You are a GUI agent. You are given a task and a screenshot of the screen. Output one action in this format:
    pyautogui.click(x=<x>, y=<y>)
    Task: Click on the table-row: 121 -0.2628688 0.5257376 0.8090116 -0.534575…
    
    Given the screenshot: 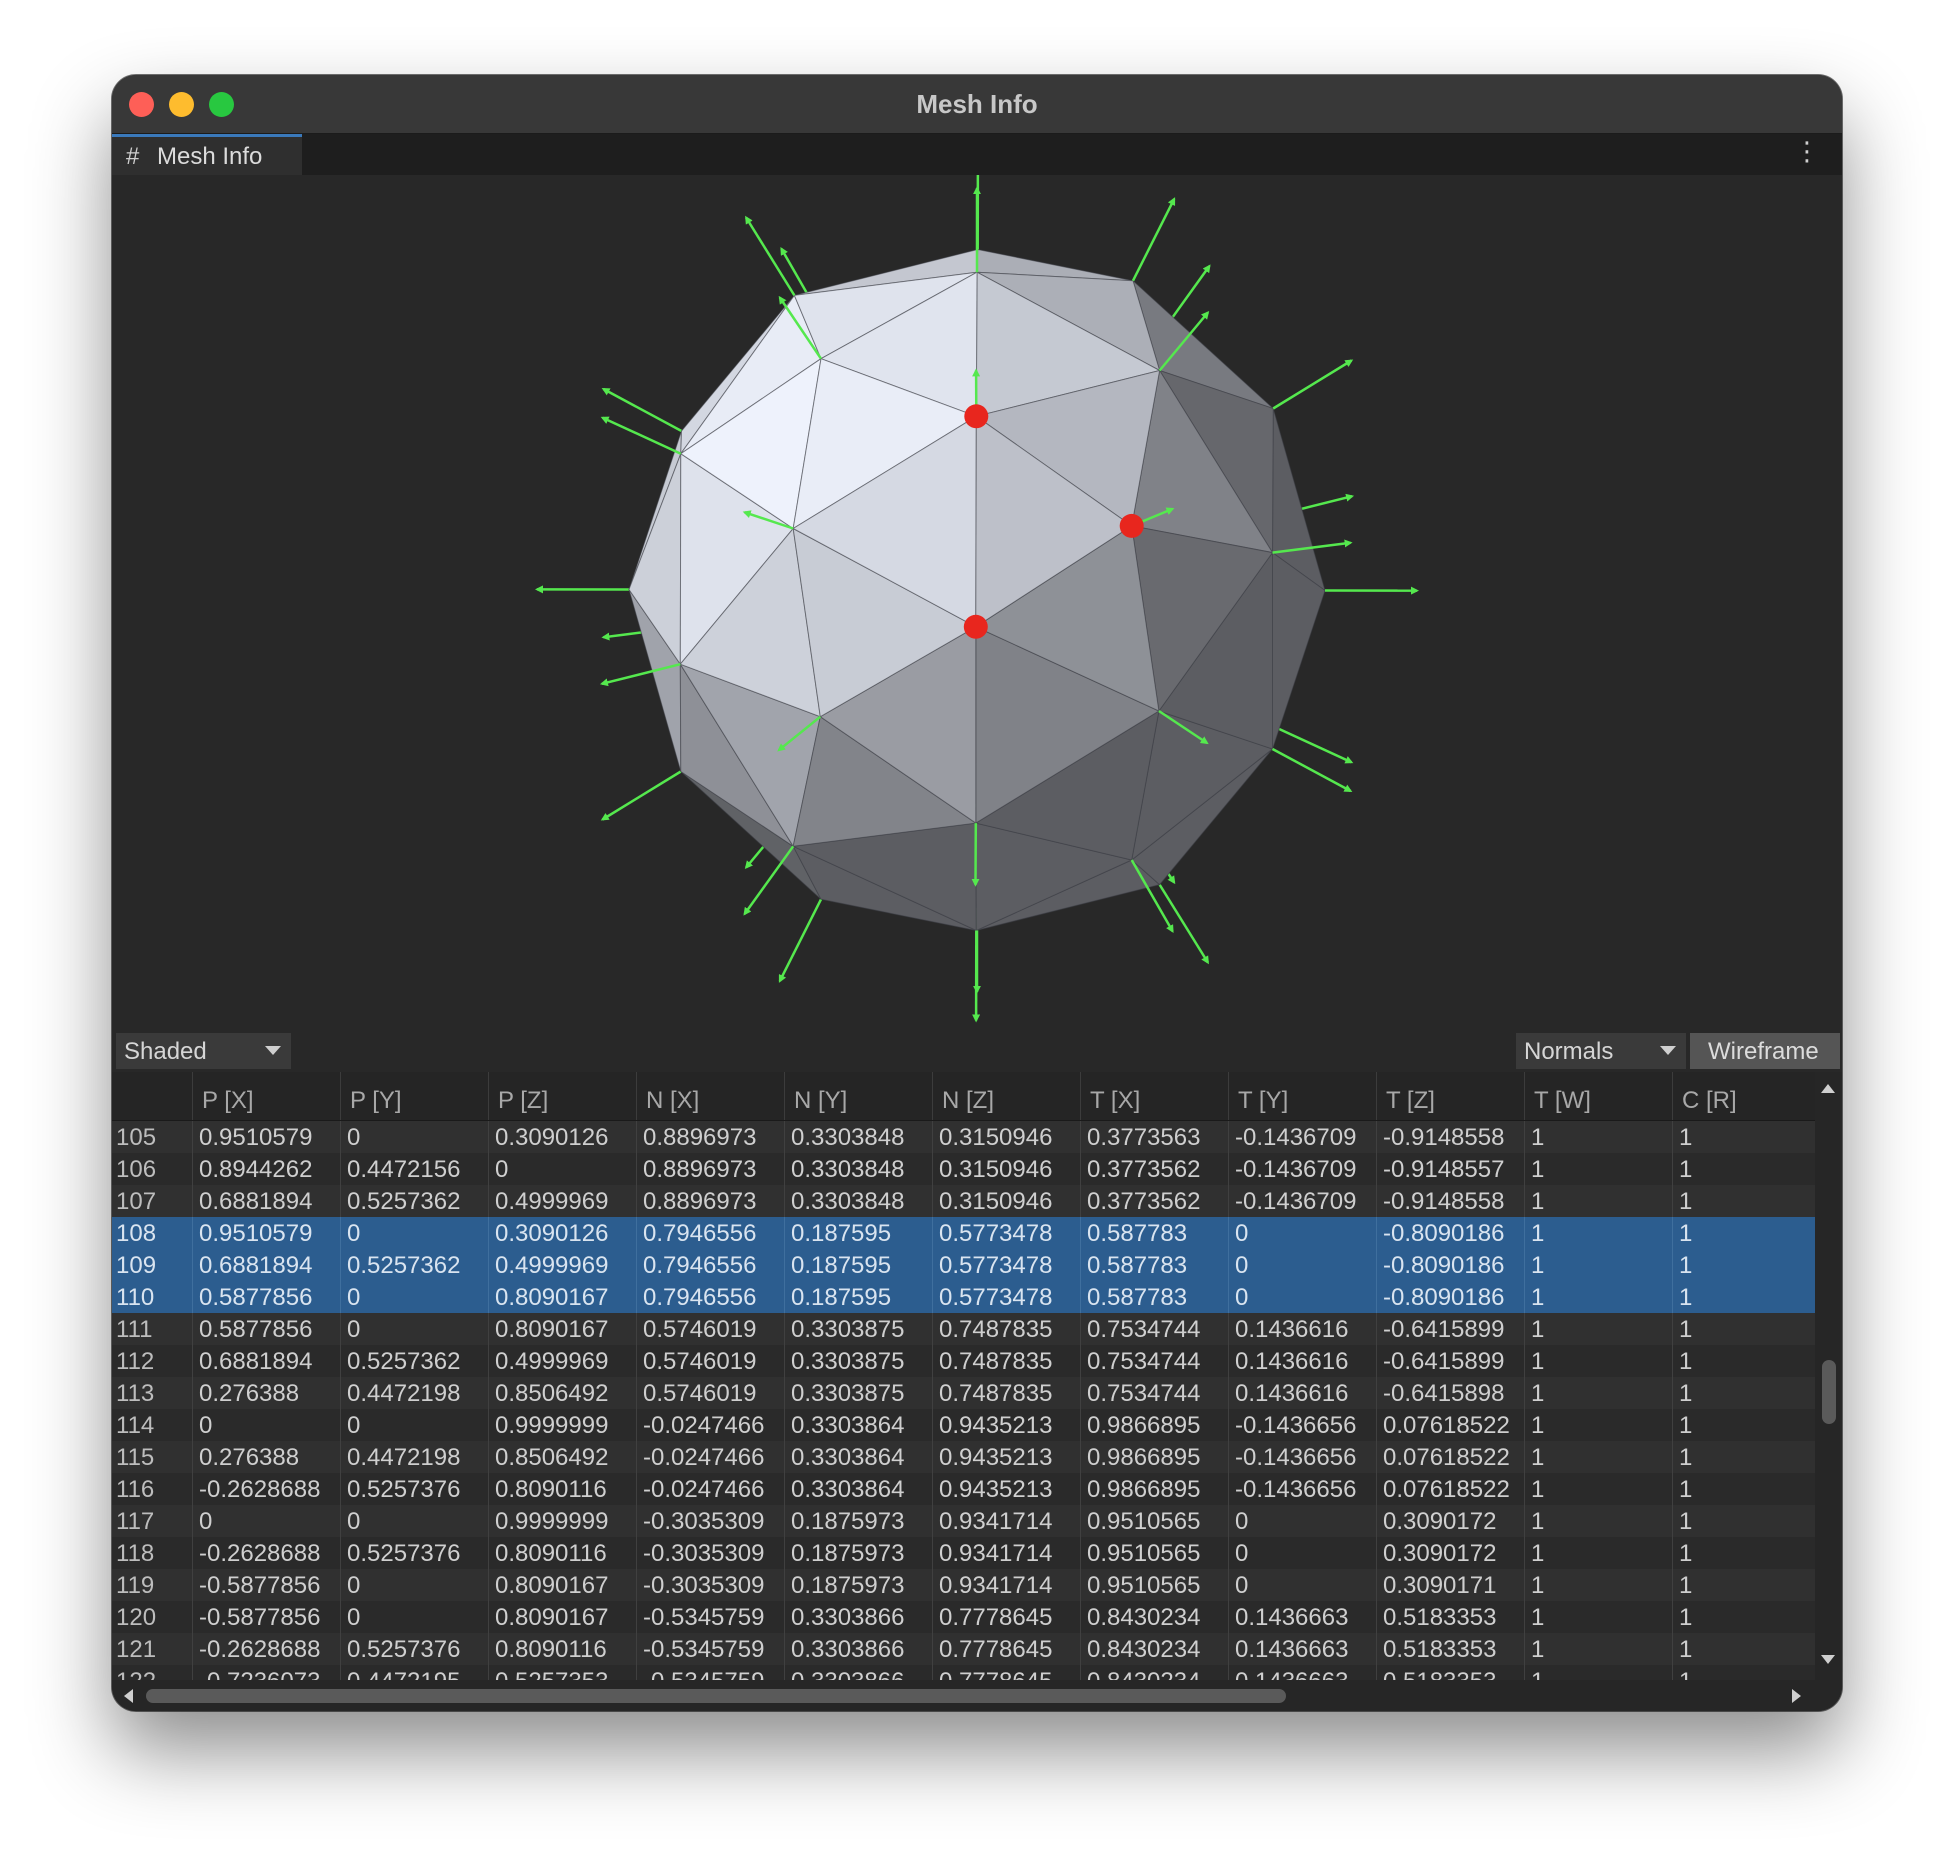 What is the action you would take?
    pyautogui.click(x=963, y=1649)
    